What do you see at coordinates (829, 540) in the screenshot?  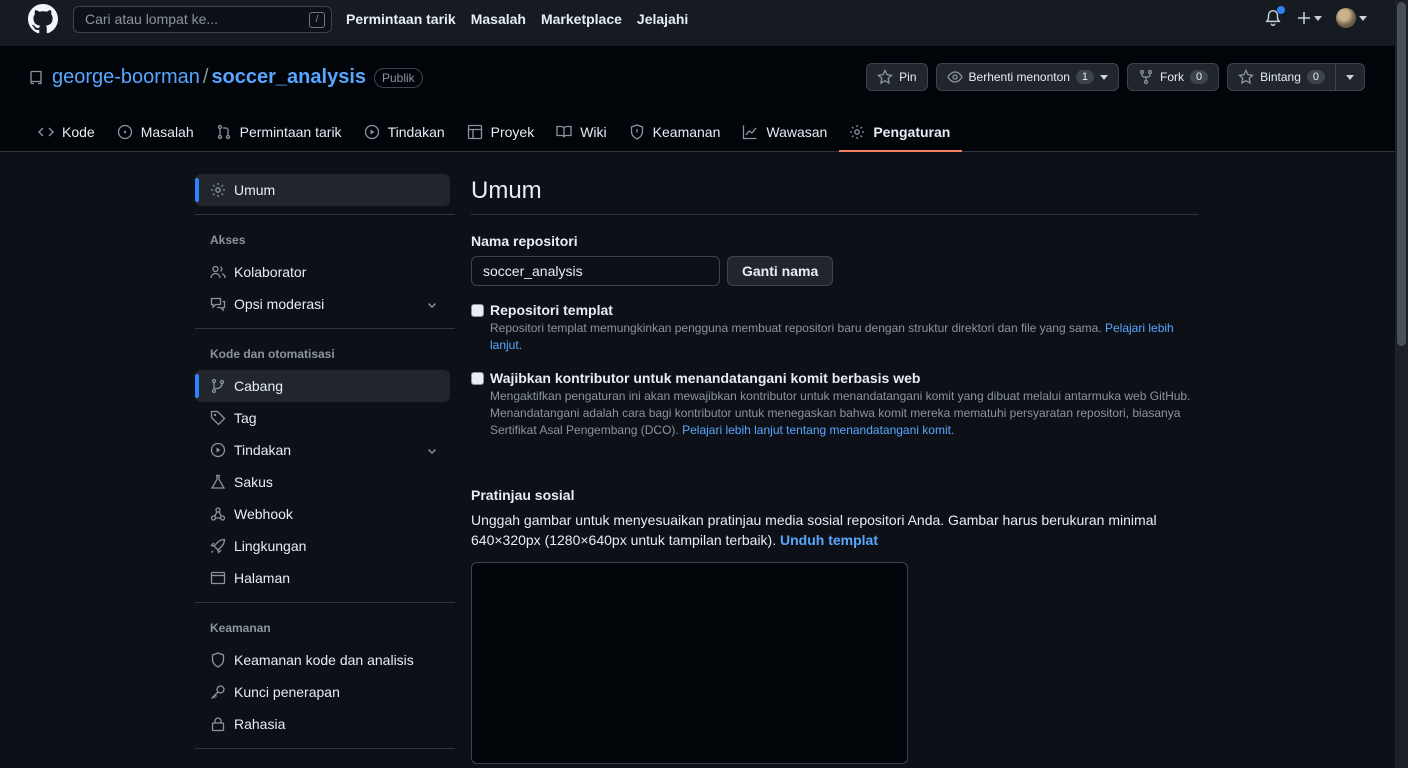 I see `download-template-link: Unduh templat` at bounding box center [829, 540].